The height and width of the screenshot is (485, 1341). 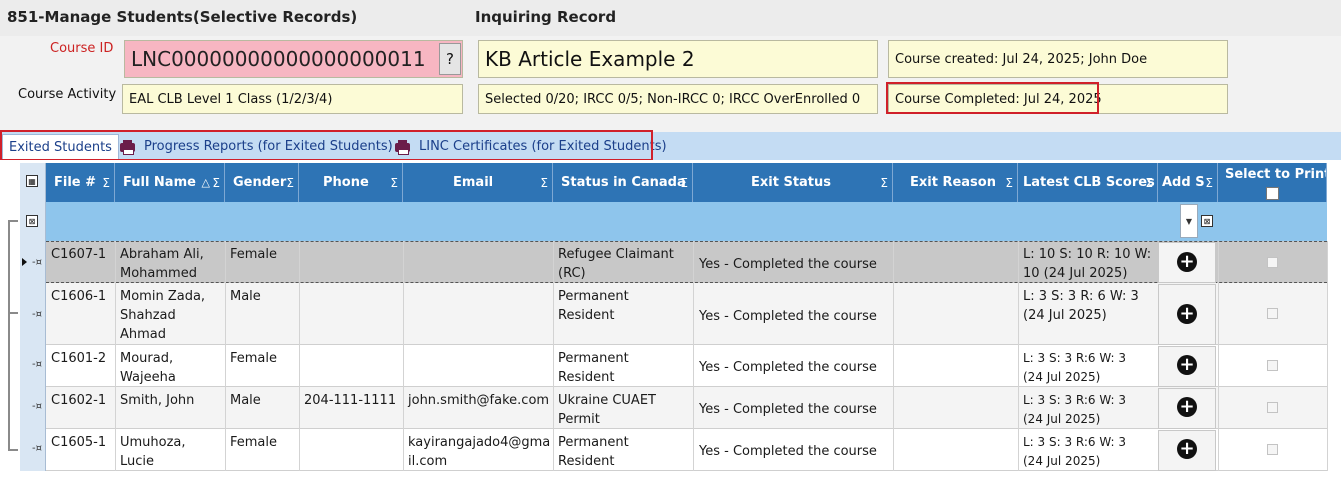 I want to click on col-header-phone: Phone Σ, so click(x=351, y=182).